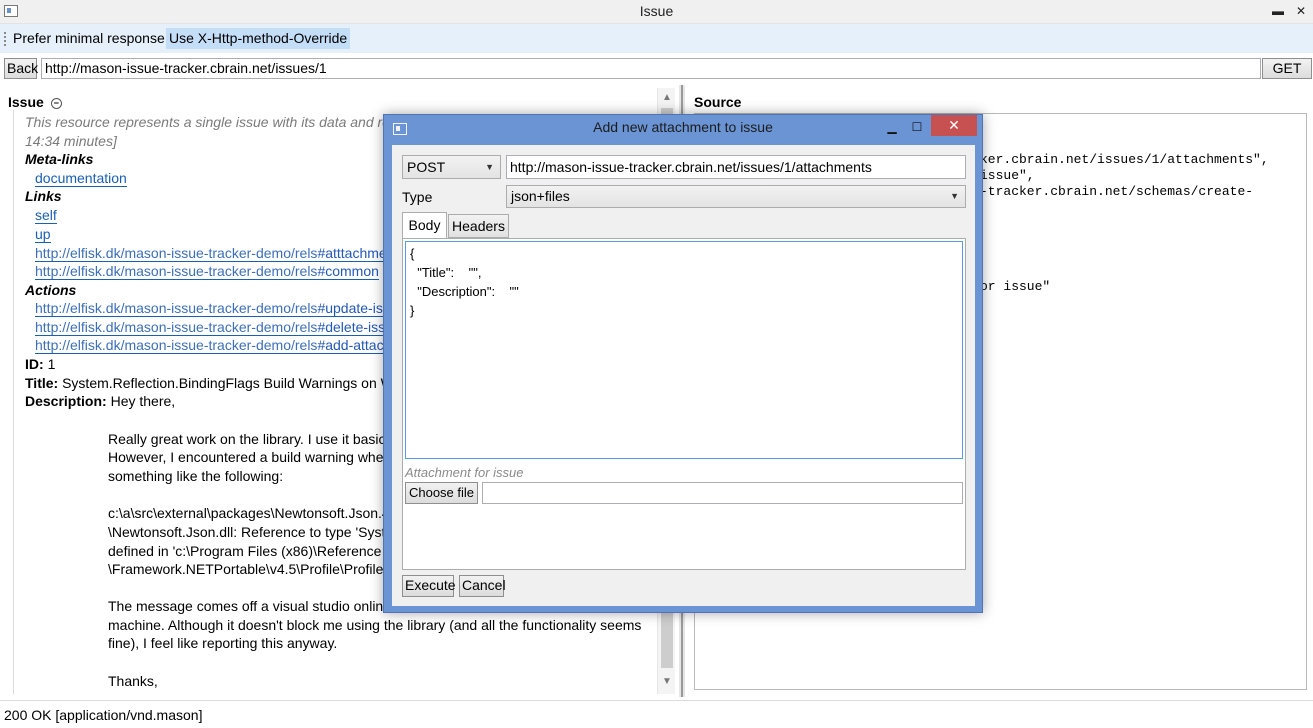 This screenshot has width=1313, height=728. I want to click on title-label: Title:, so click(42, 383).